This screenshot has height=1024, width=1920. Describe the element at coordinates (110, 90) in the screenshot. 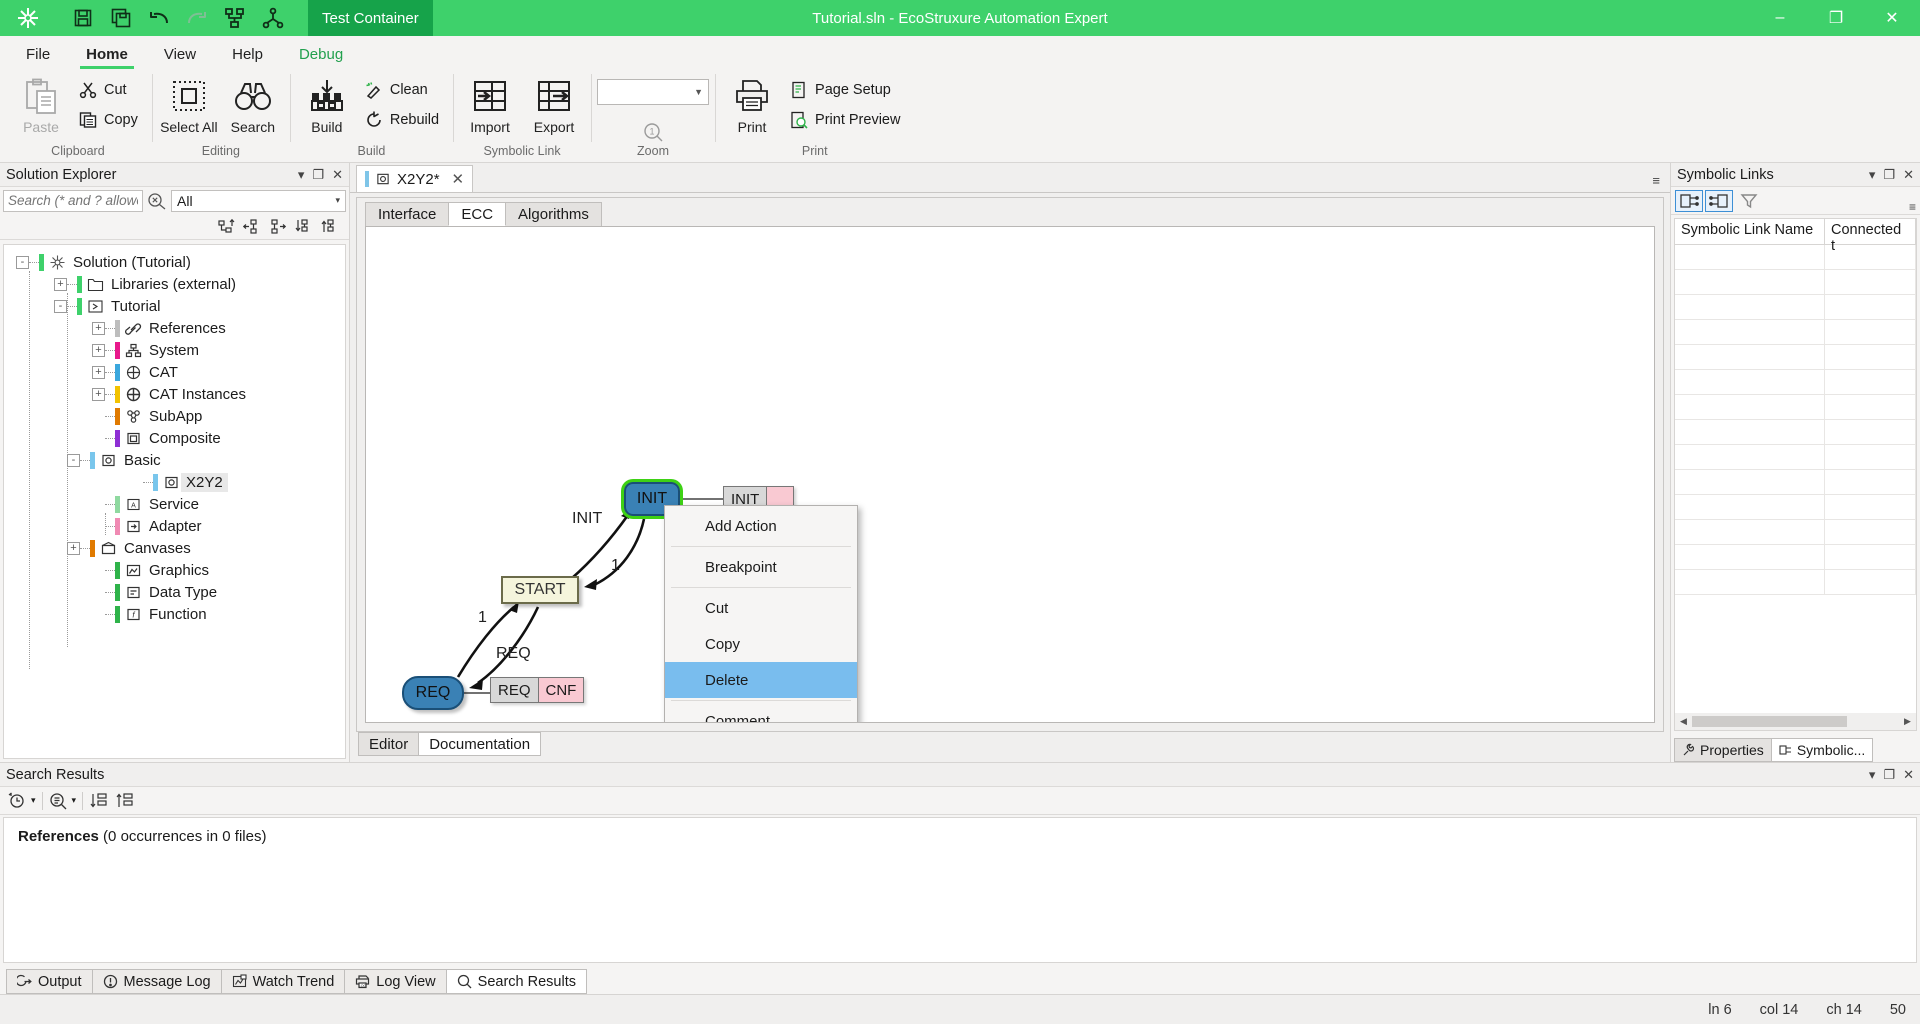

I see `cut-button: Cut` at that location.